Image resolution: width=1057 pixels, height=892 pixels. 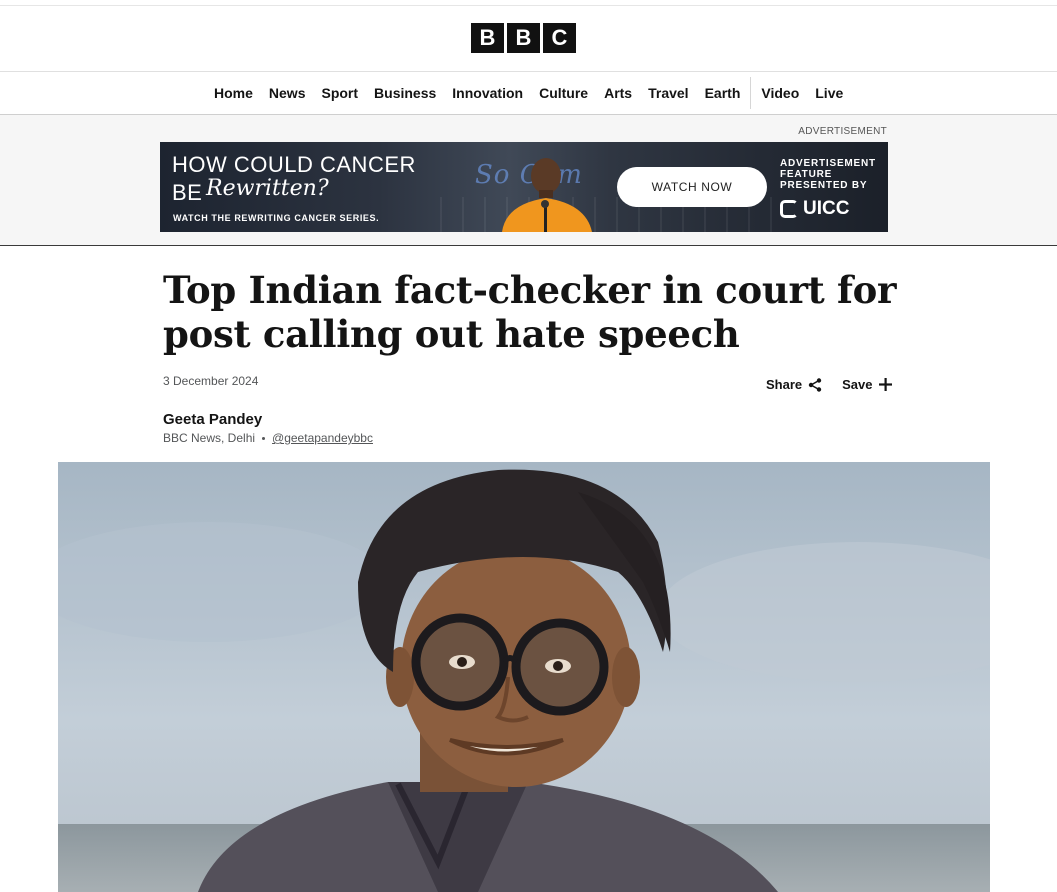 I want to click on uicc-logo: UICC, so click(x=814, y=209).